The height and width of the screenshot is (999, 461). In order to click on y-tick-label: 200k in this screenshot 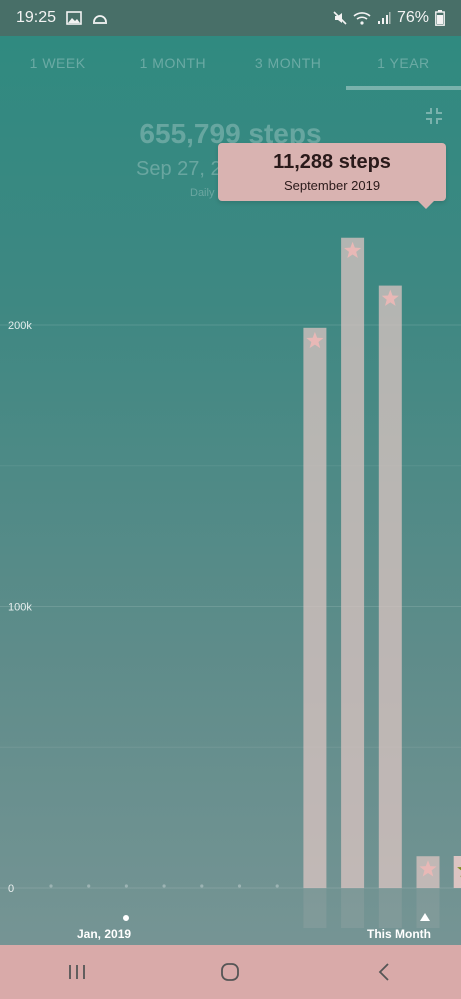, I will do `click(20, 326)`.